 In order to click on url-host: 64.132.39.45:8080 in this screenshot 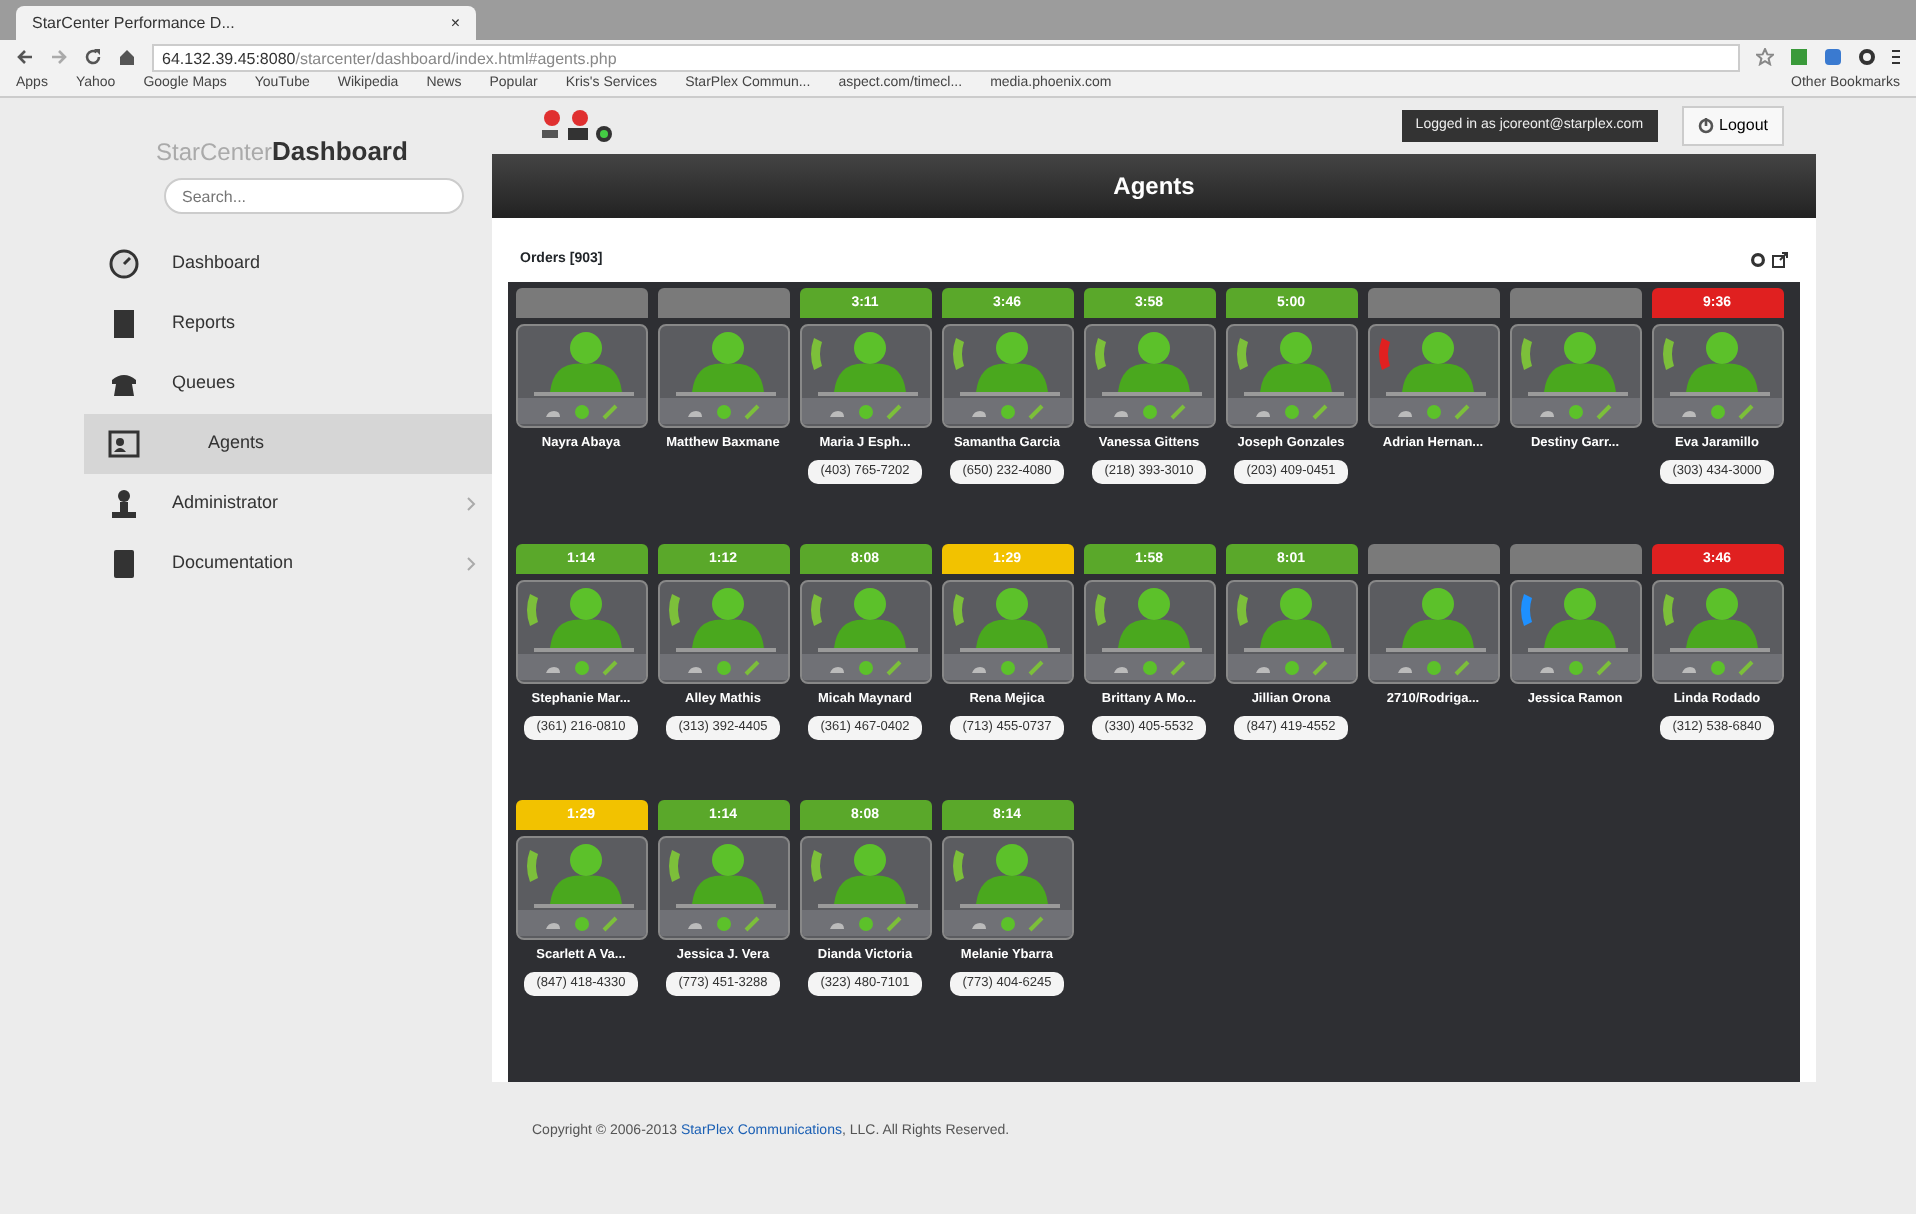, I will do `click(229, 58)`.